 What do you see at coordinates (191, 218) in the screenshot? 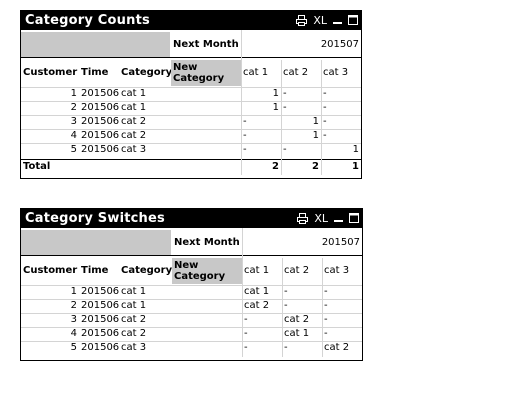
I see `category-switches-title-bar: Category Switches XL` at bounding box center [191, 218].